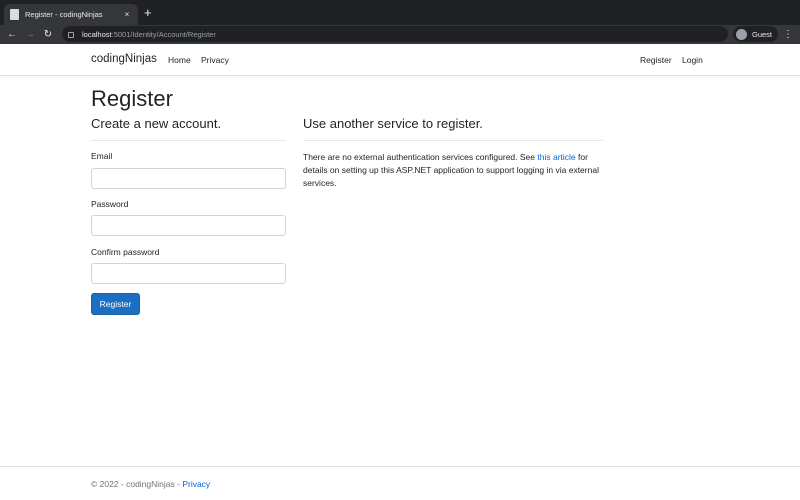 This screenshot has width=800, height=500. What do you see at coordinates (788, 34) in the screenshot?
I see `menu-icon: ⋮` at bounding box center [788, 34].